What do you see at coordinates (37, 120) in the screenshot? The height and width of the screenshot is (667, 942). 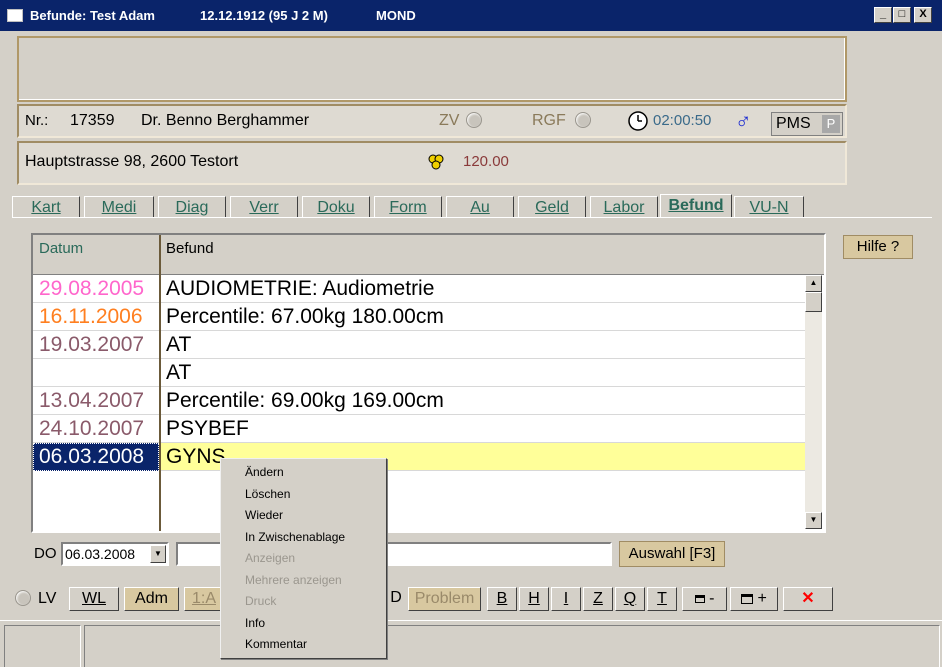 I see `nr-label: Nr.:` at bounding box center [37, 120].